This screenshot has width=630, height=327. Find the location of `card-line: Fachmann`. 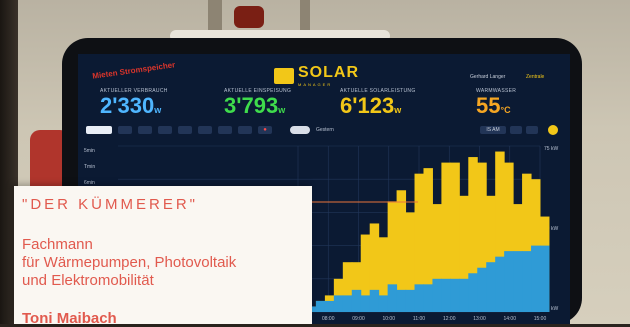

card-line: Fachmann is located at coordinates (57, 244).